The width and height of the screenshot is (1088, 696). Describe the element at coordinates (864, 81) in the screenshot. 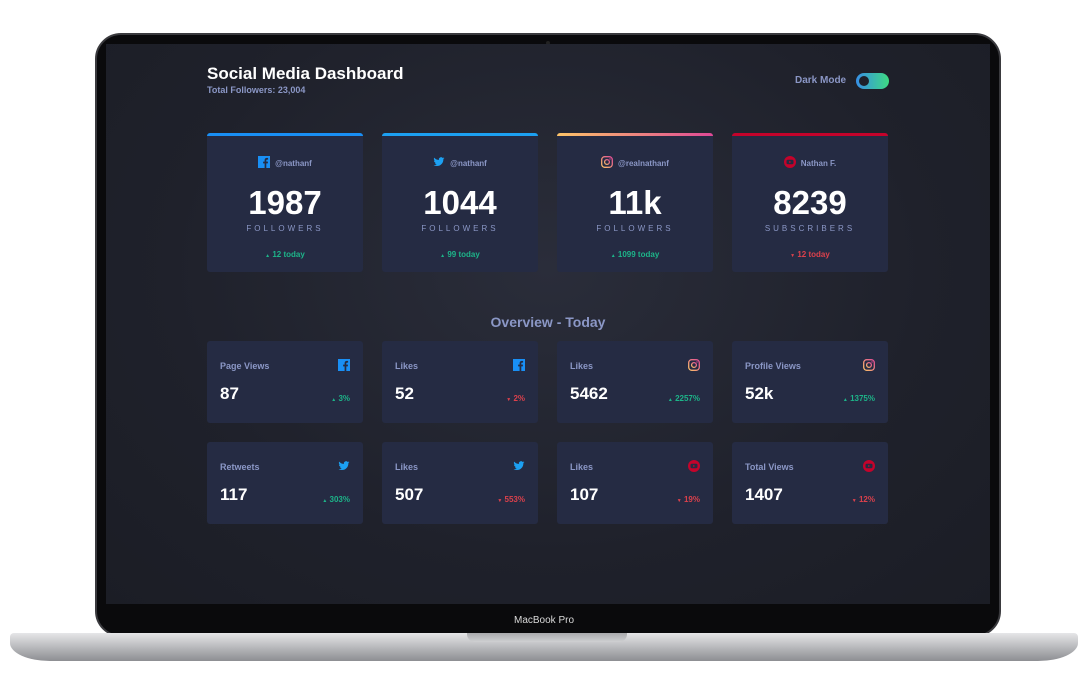

I see `toggle-knob` at that location.